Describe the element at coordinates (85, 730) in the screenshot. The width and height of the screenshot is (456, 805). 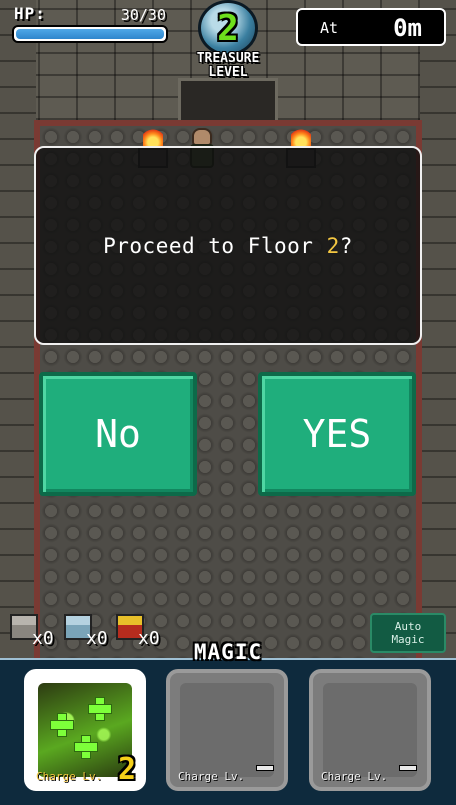
I see `magic-slot-1: Charge Lv. 2` at that location.